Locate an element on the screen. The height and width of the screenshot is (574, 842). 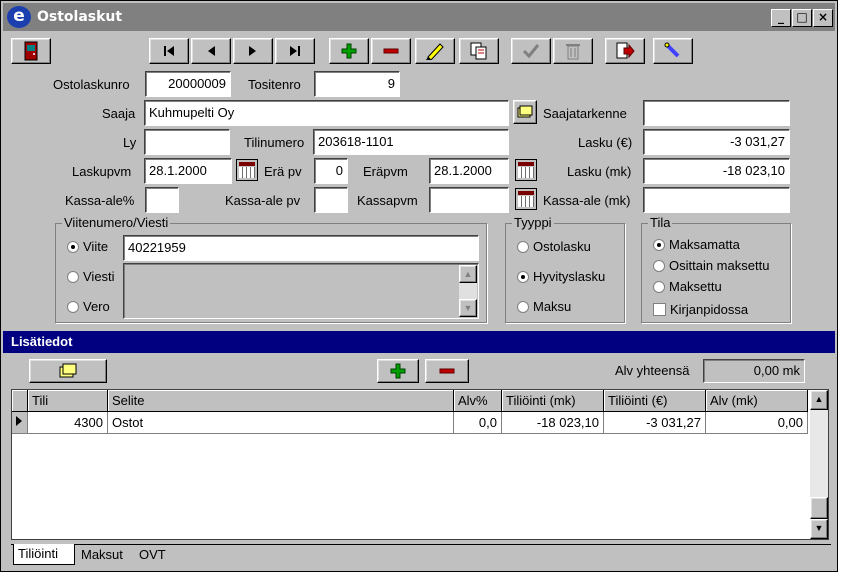
kassapvm-calendar-icon is located at coordinates (526, 199).